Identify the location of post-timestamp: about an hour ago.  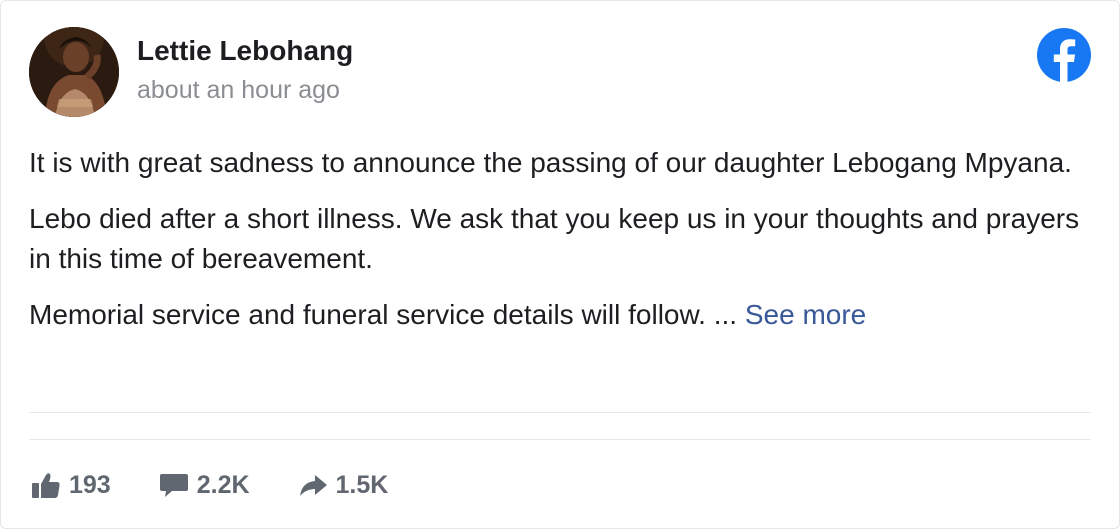
(238, 90).